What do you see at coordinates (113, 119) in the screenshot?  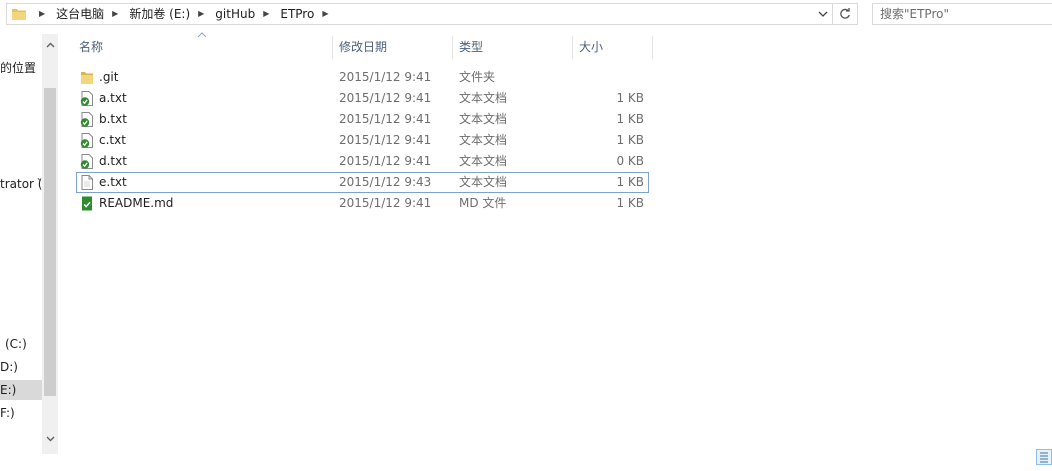 I see `file-name: b.txt` at bounding box center [113, 119].